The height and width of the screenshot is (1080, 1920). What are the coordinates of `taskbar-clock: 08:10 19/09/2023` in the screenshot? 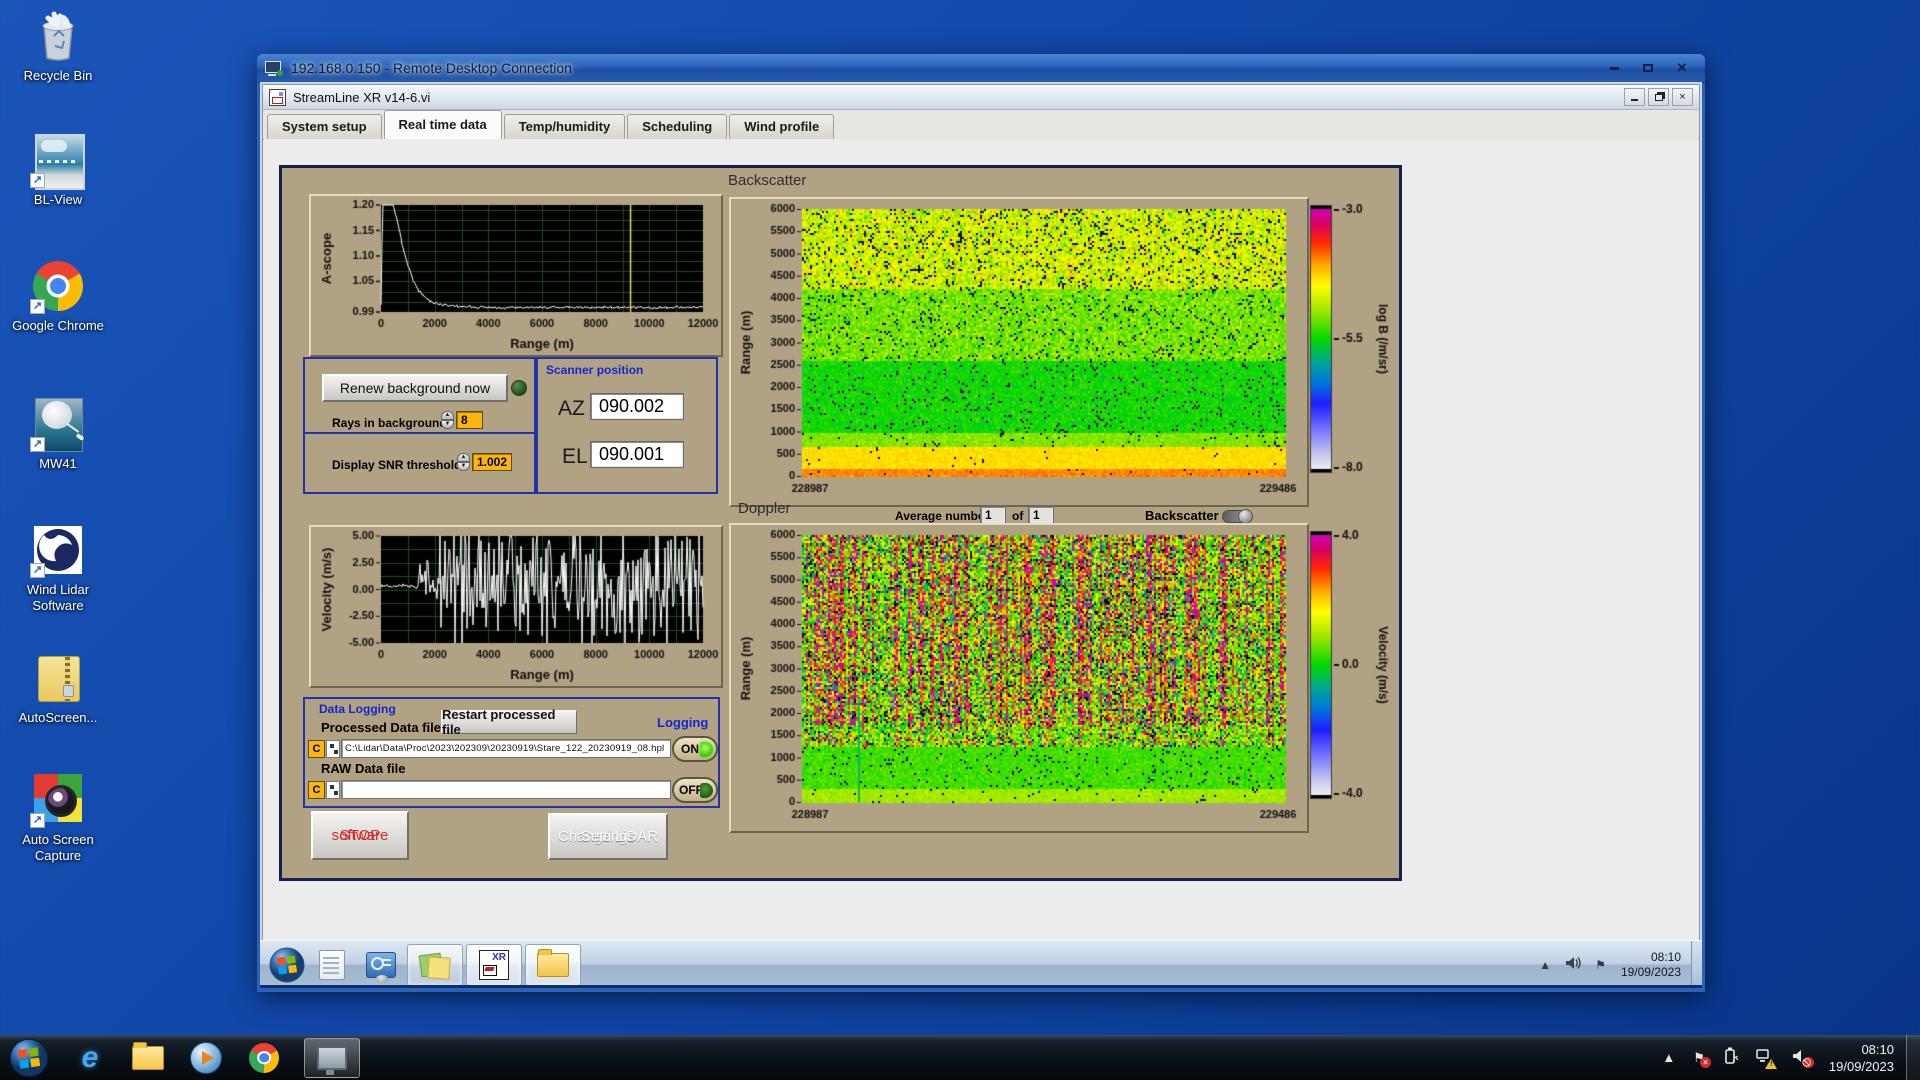 It's located at (1861, 1058).